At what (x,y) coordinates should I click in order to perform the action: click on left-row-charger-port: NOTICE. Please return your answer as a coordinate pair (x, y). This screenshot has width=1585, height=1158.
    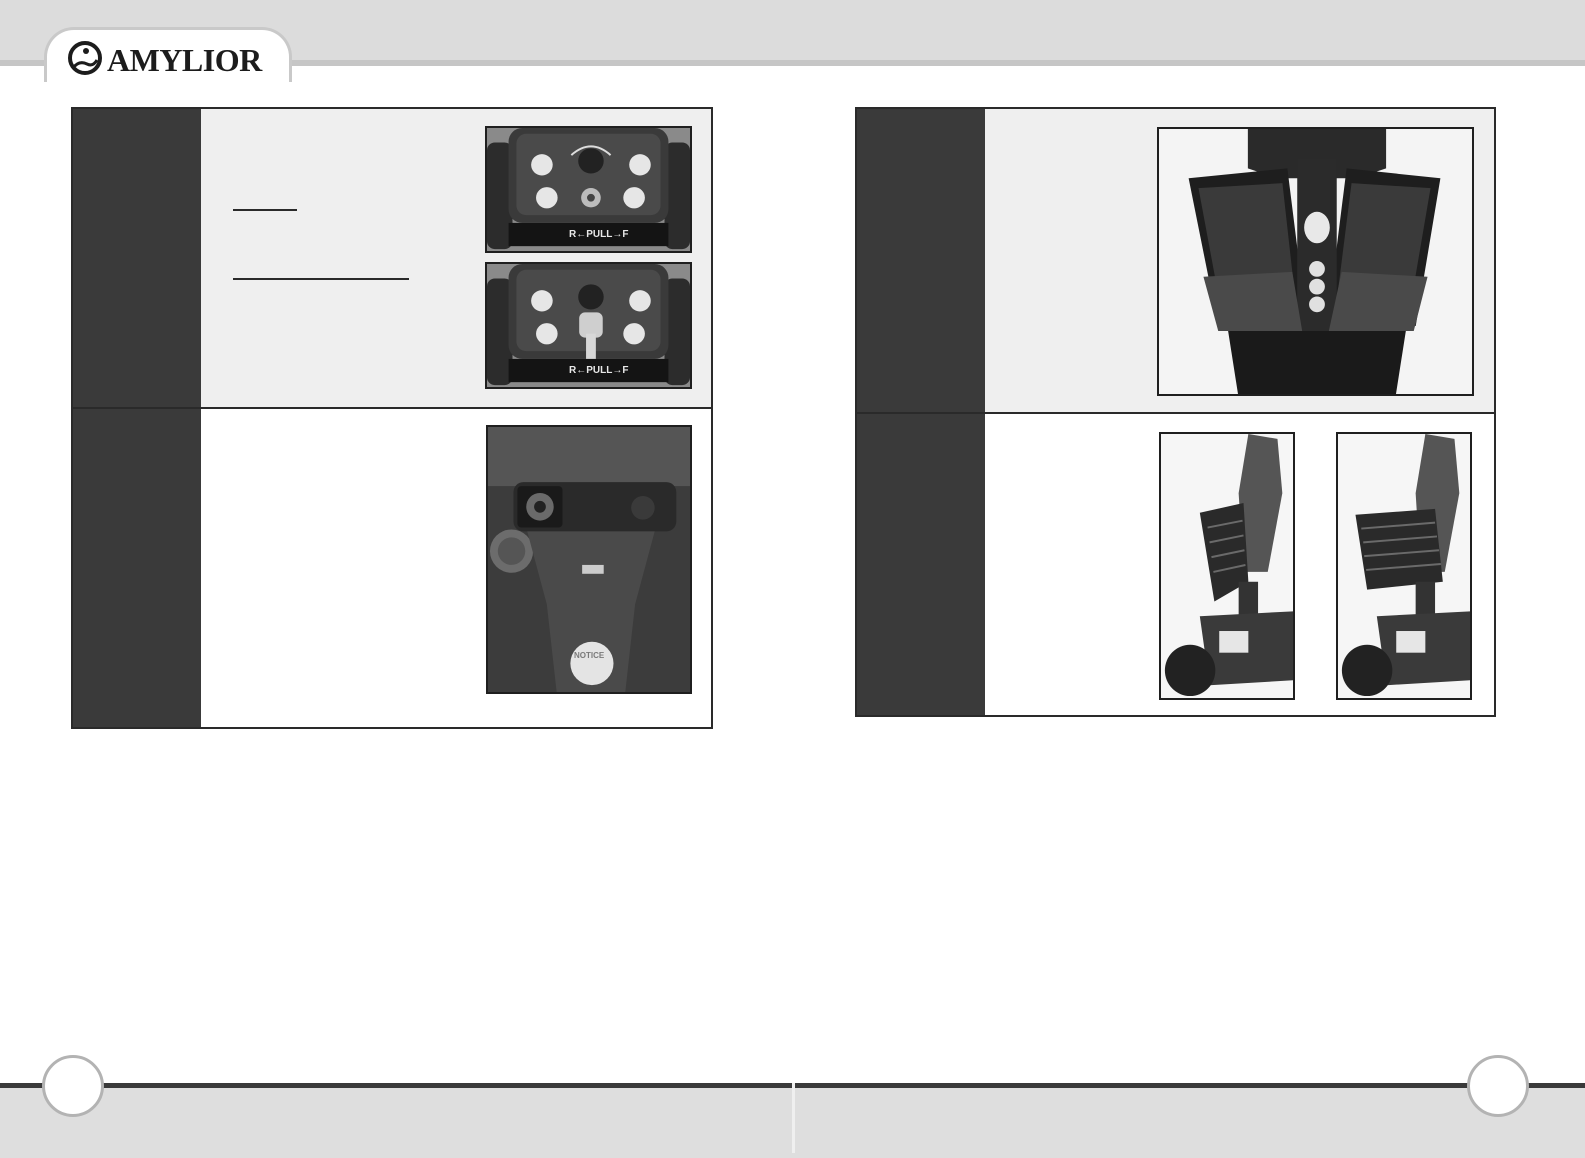
    Looking at the image, I should click on (392, 568).